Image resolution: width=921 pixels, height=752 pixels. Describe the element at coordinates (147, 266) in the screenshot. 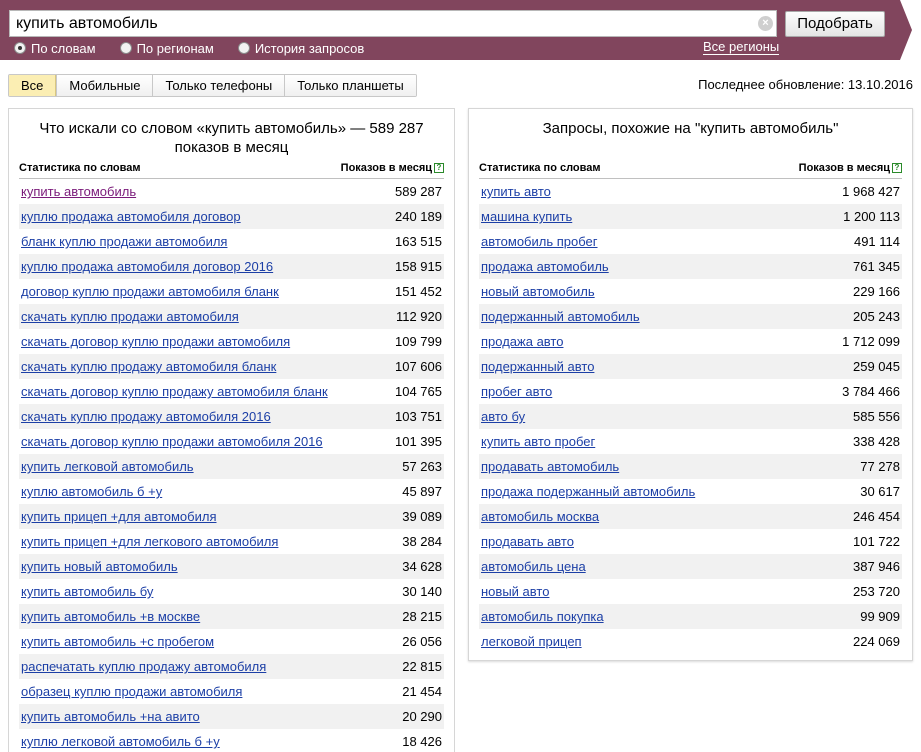

I see `phrase-link: куплю продажа автомобиля договор 2016` at that location.